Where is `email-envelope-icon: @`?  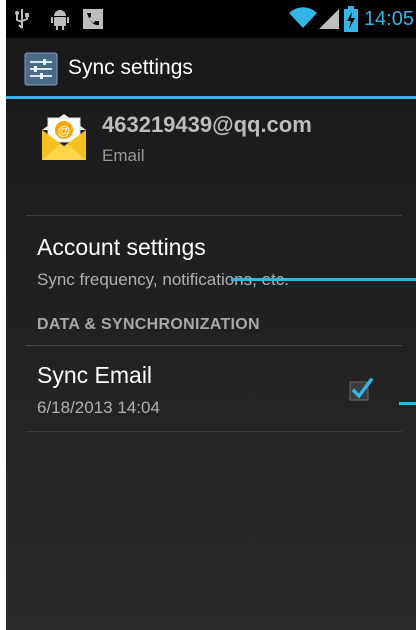 email-envelope-icon: @ is located at coordinates (64, 138).